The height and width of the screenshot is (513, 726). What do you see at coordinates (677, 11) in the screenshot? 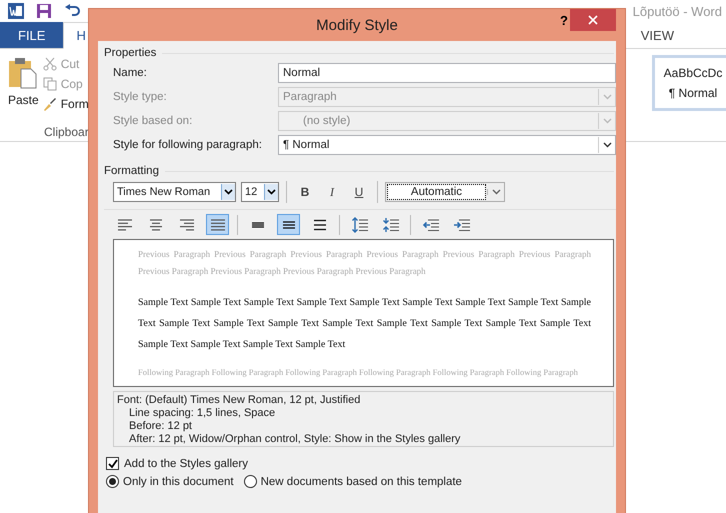
I see `window-title: Lõputöö - Word` at bounding box center [677, 11].